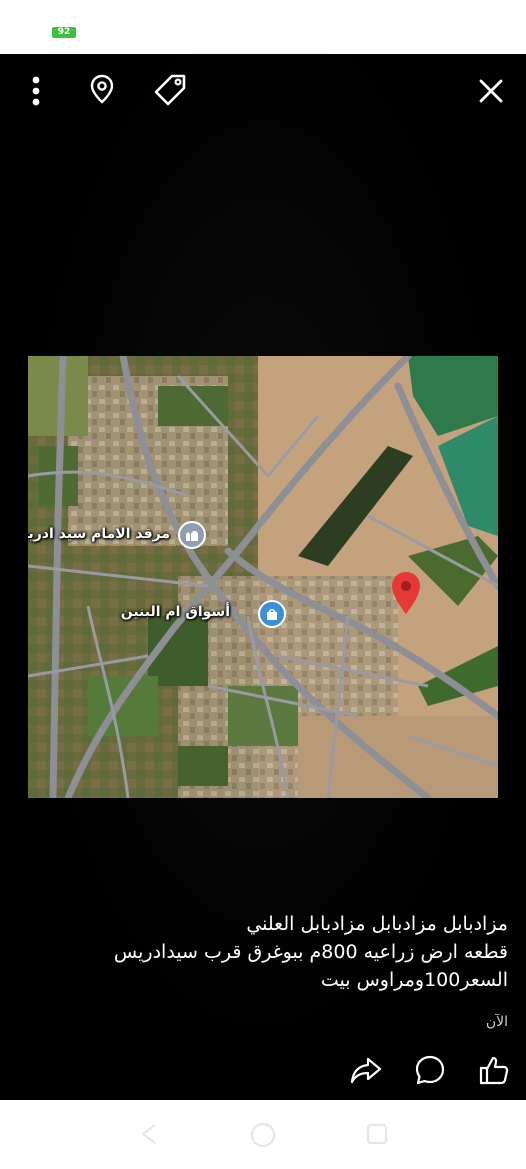  I want to click on caption-line: السعر100ومراوس بيت, so click(414, 980).